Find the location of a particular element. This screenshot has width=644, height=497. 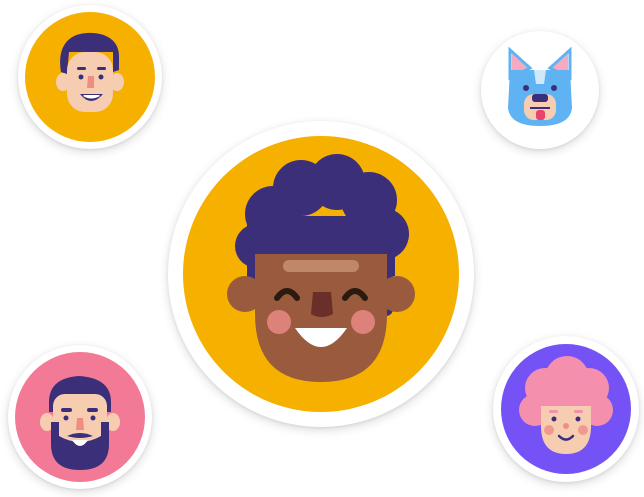

avatar-man-brown-hair is located at coordinates (90, 77).